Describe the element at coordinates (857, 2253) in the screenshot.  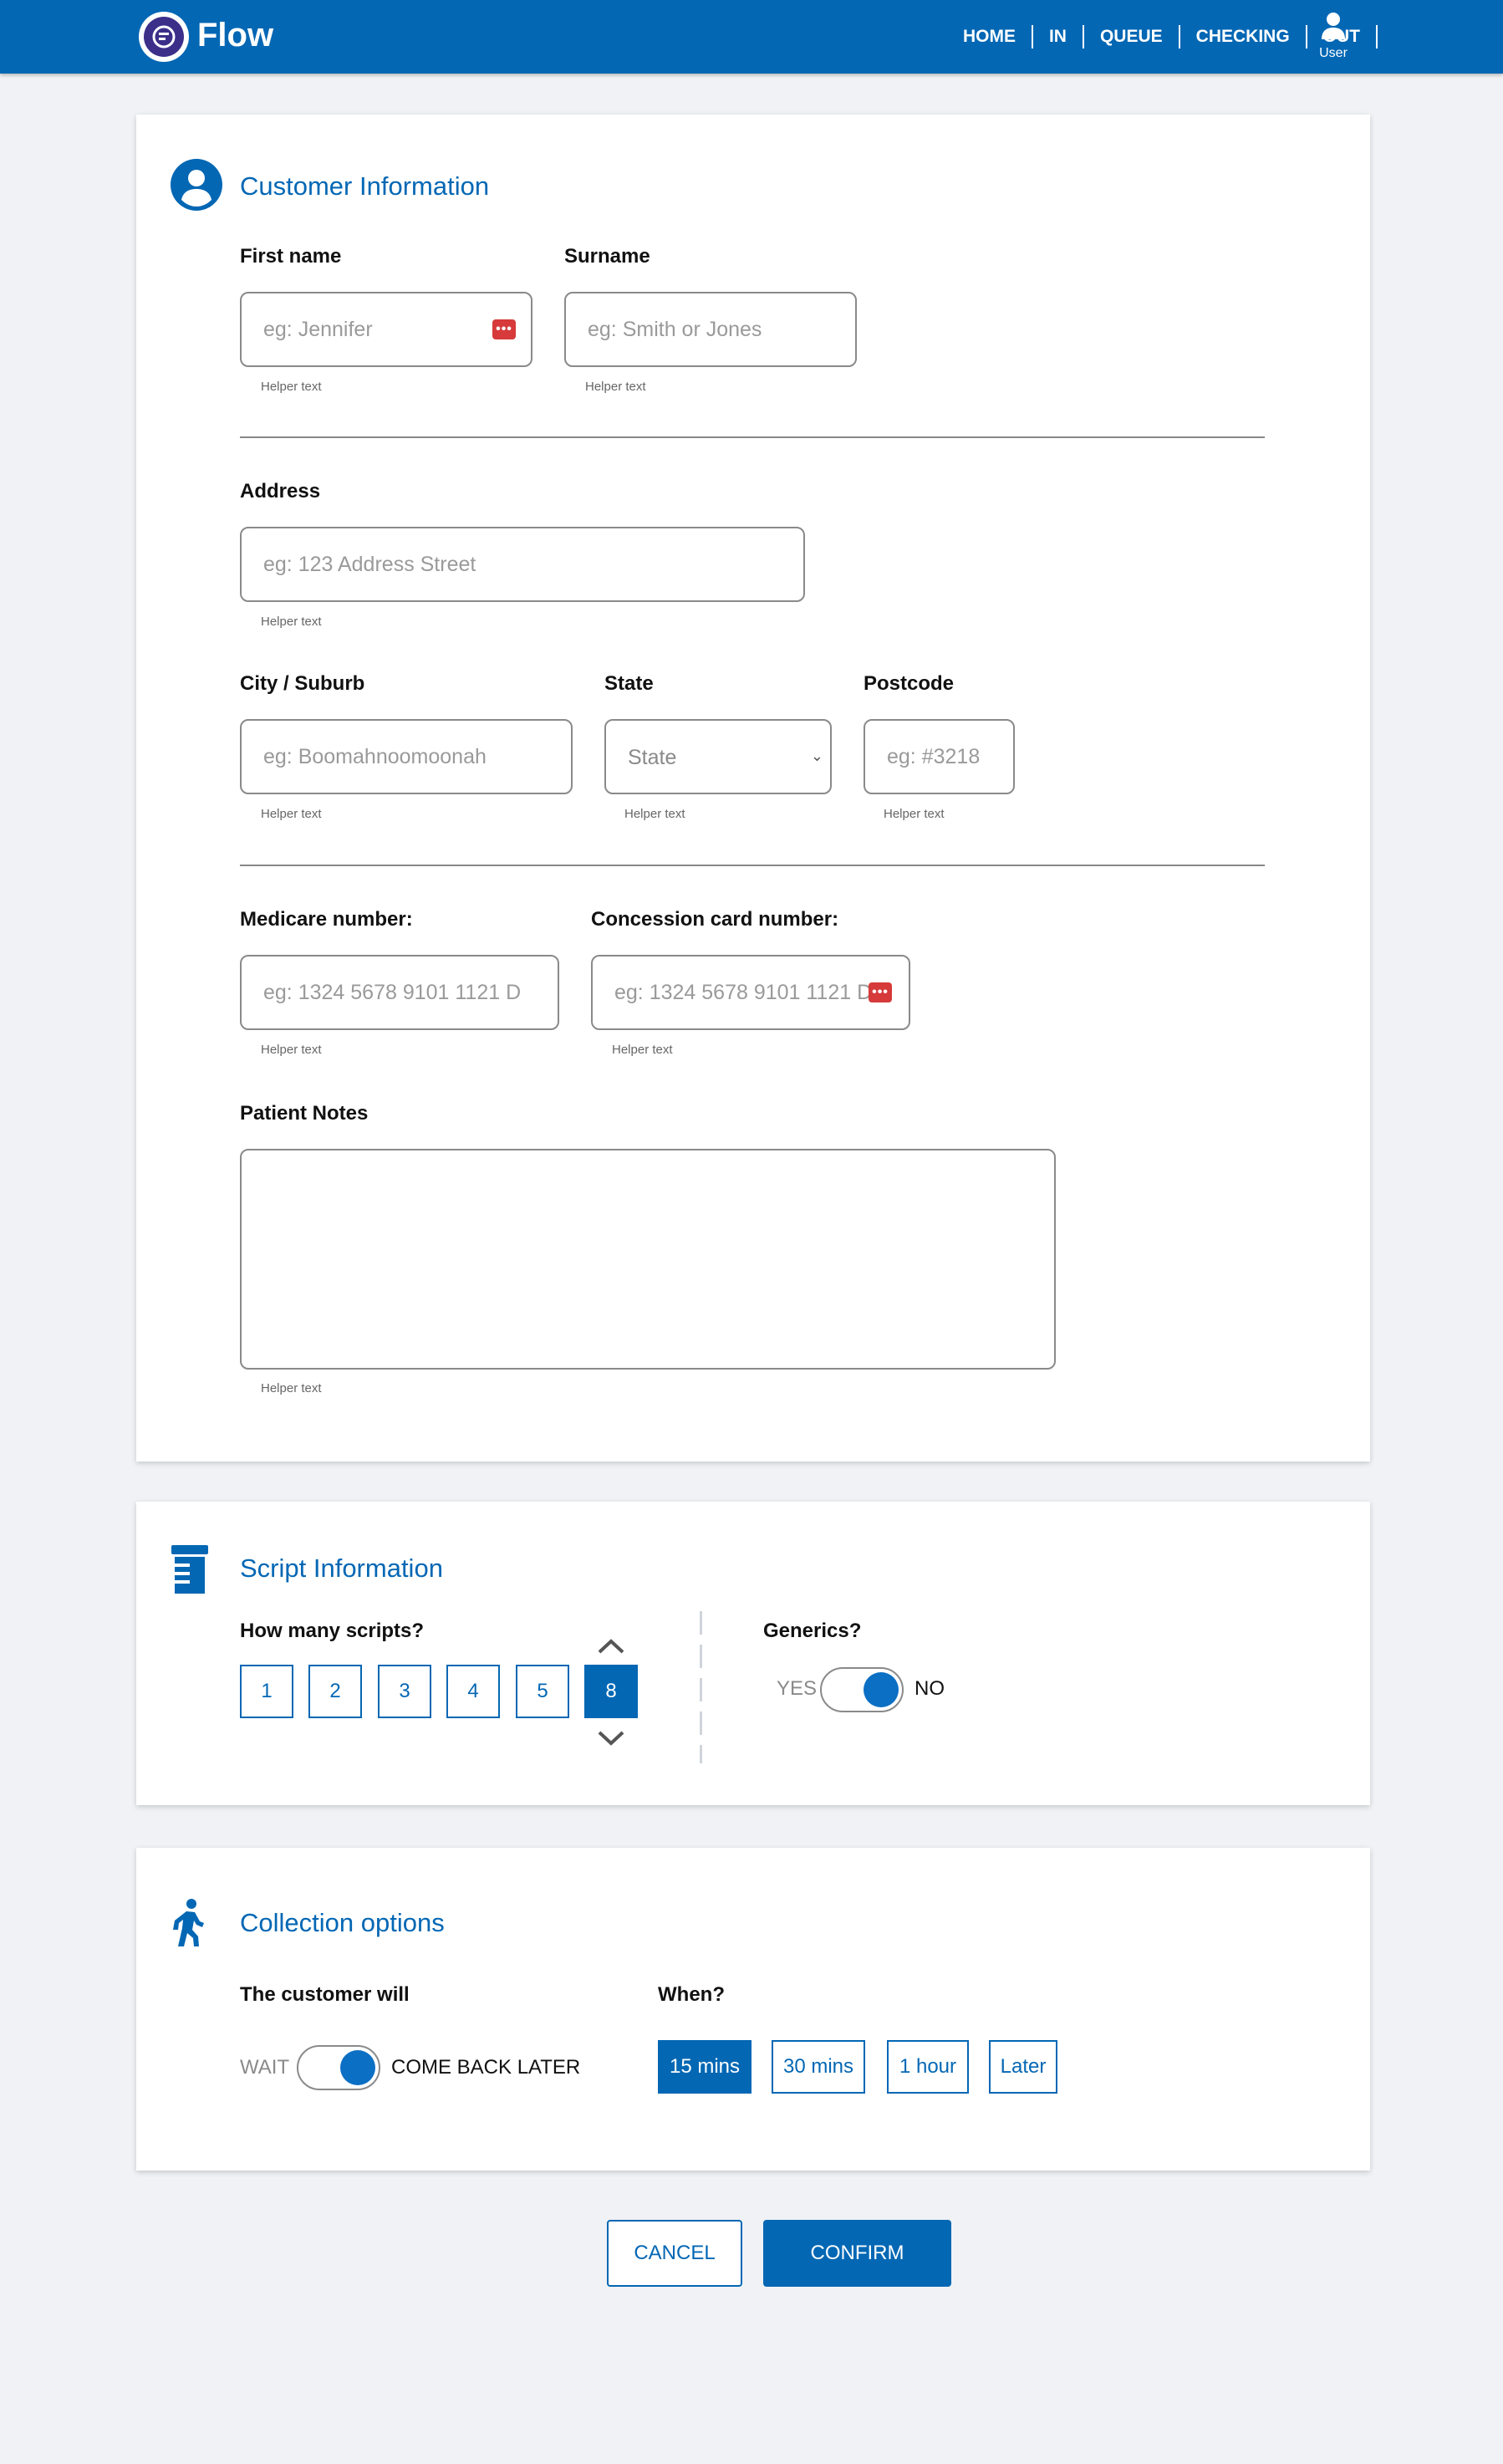
I see `confirm-button: CONFIRM` at that location.